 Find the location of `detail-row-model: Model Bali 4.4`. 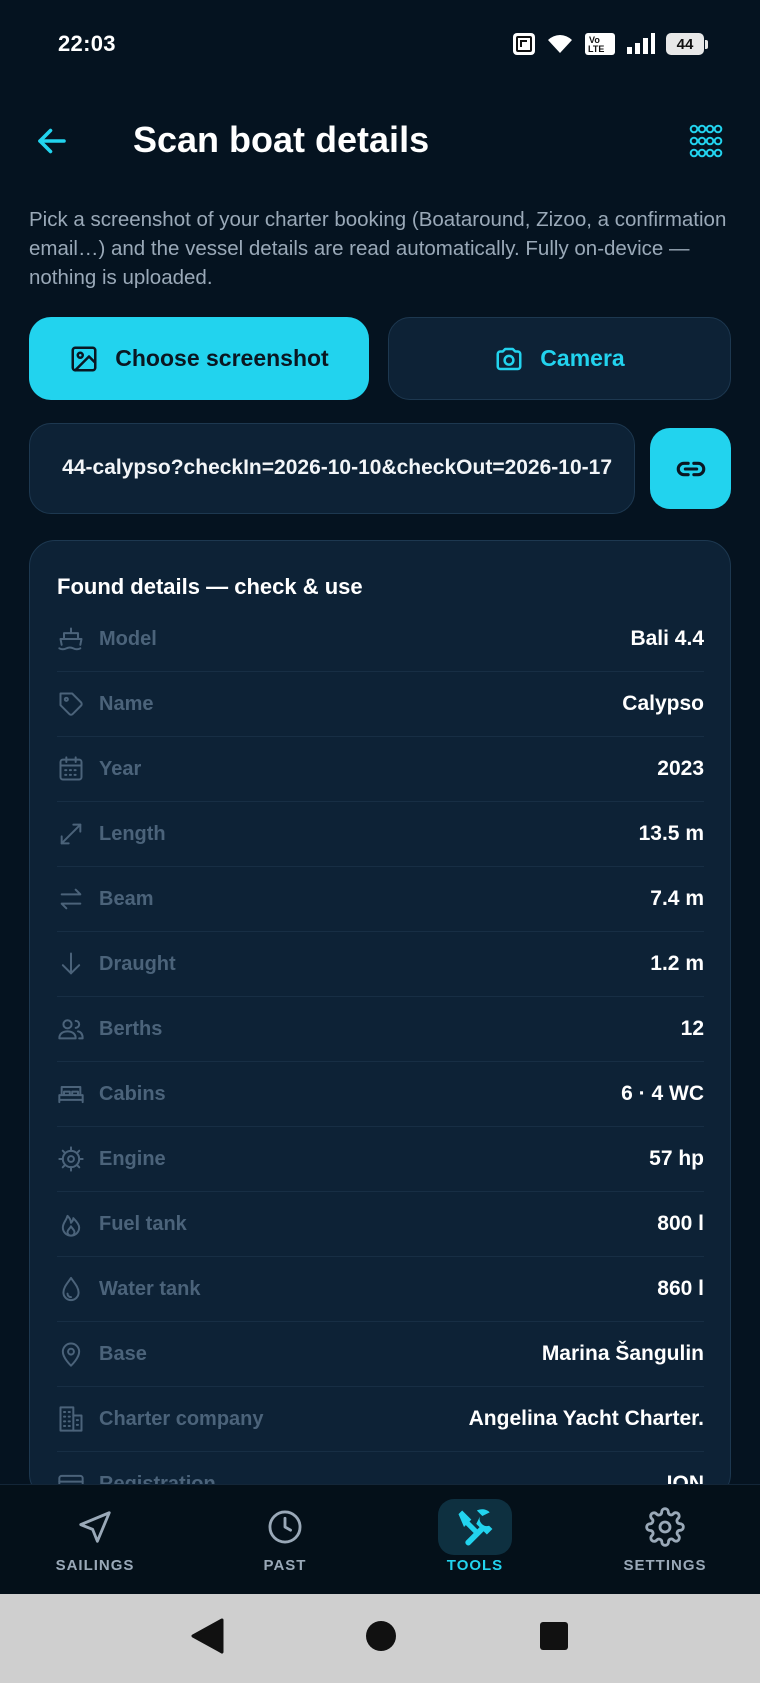

detail-row-model: Model Bali 4.4 is located at coordinates (380, 639).